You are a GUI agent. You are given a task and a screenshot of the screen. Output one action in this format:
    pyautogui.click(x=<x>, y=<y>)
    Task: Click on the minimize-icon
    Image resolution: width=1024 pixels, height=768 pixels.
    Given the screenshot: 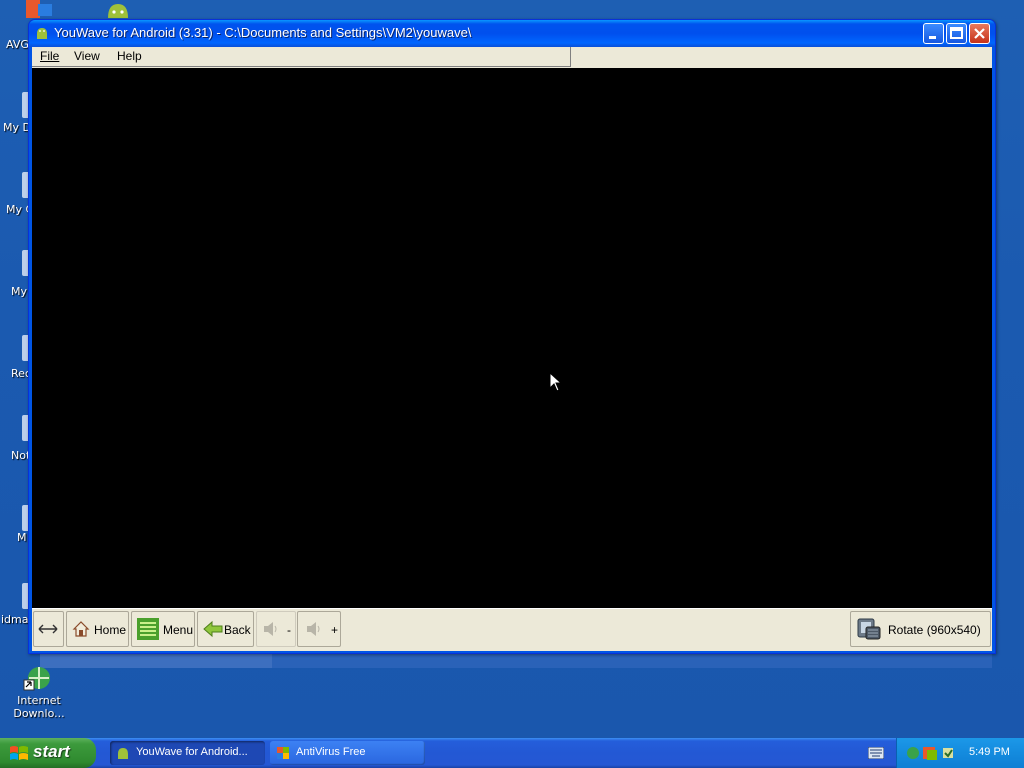 What is the action you would take?
    pyautogui.click(x=932, y=37)
    